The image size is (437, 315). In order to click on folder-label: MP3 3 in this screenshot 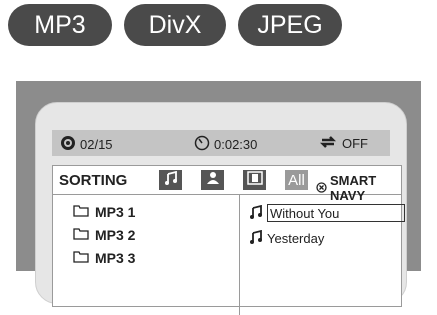, I will do `click(115, 258)`.